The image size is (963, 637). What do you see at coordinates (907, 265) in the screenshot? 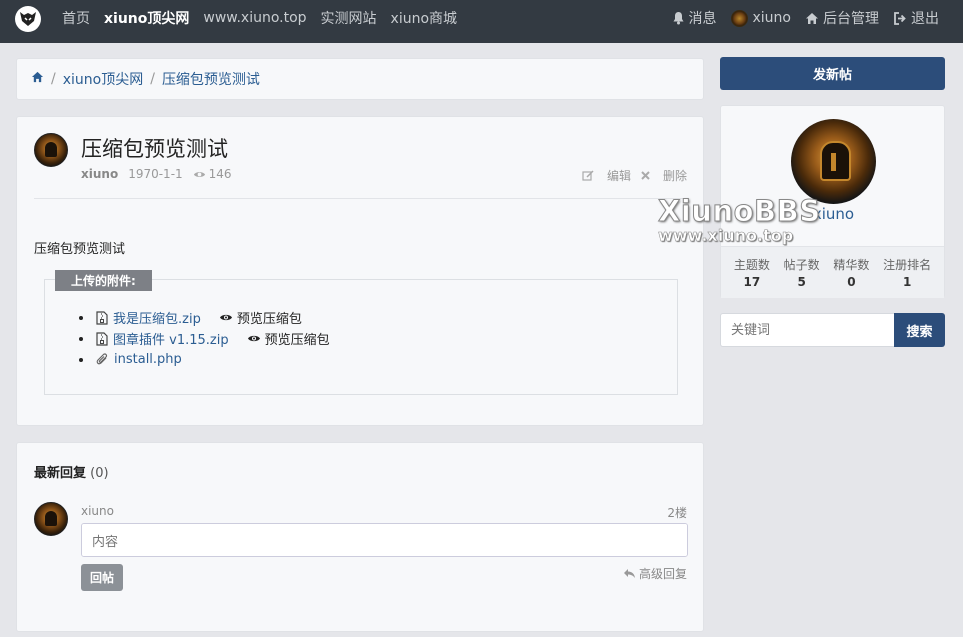
I see `stat-label: 注册排名` at bounding box center [907, 265].